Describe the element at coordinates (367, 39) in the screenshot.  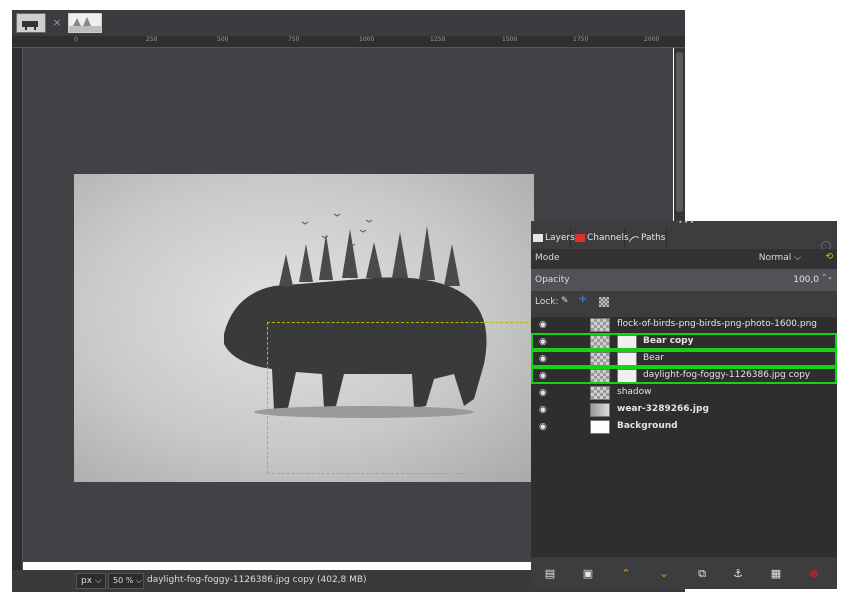
I see `ruler-tick: 1000` at that location.